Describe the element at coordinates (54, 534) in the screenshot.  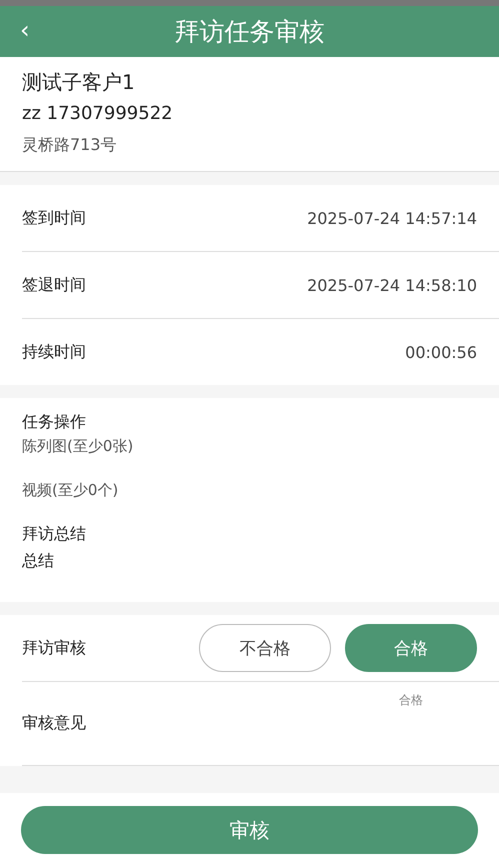
I see `section-title: 拜访总结` at that location.